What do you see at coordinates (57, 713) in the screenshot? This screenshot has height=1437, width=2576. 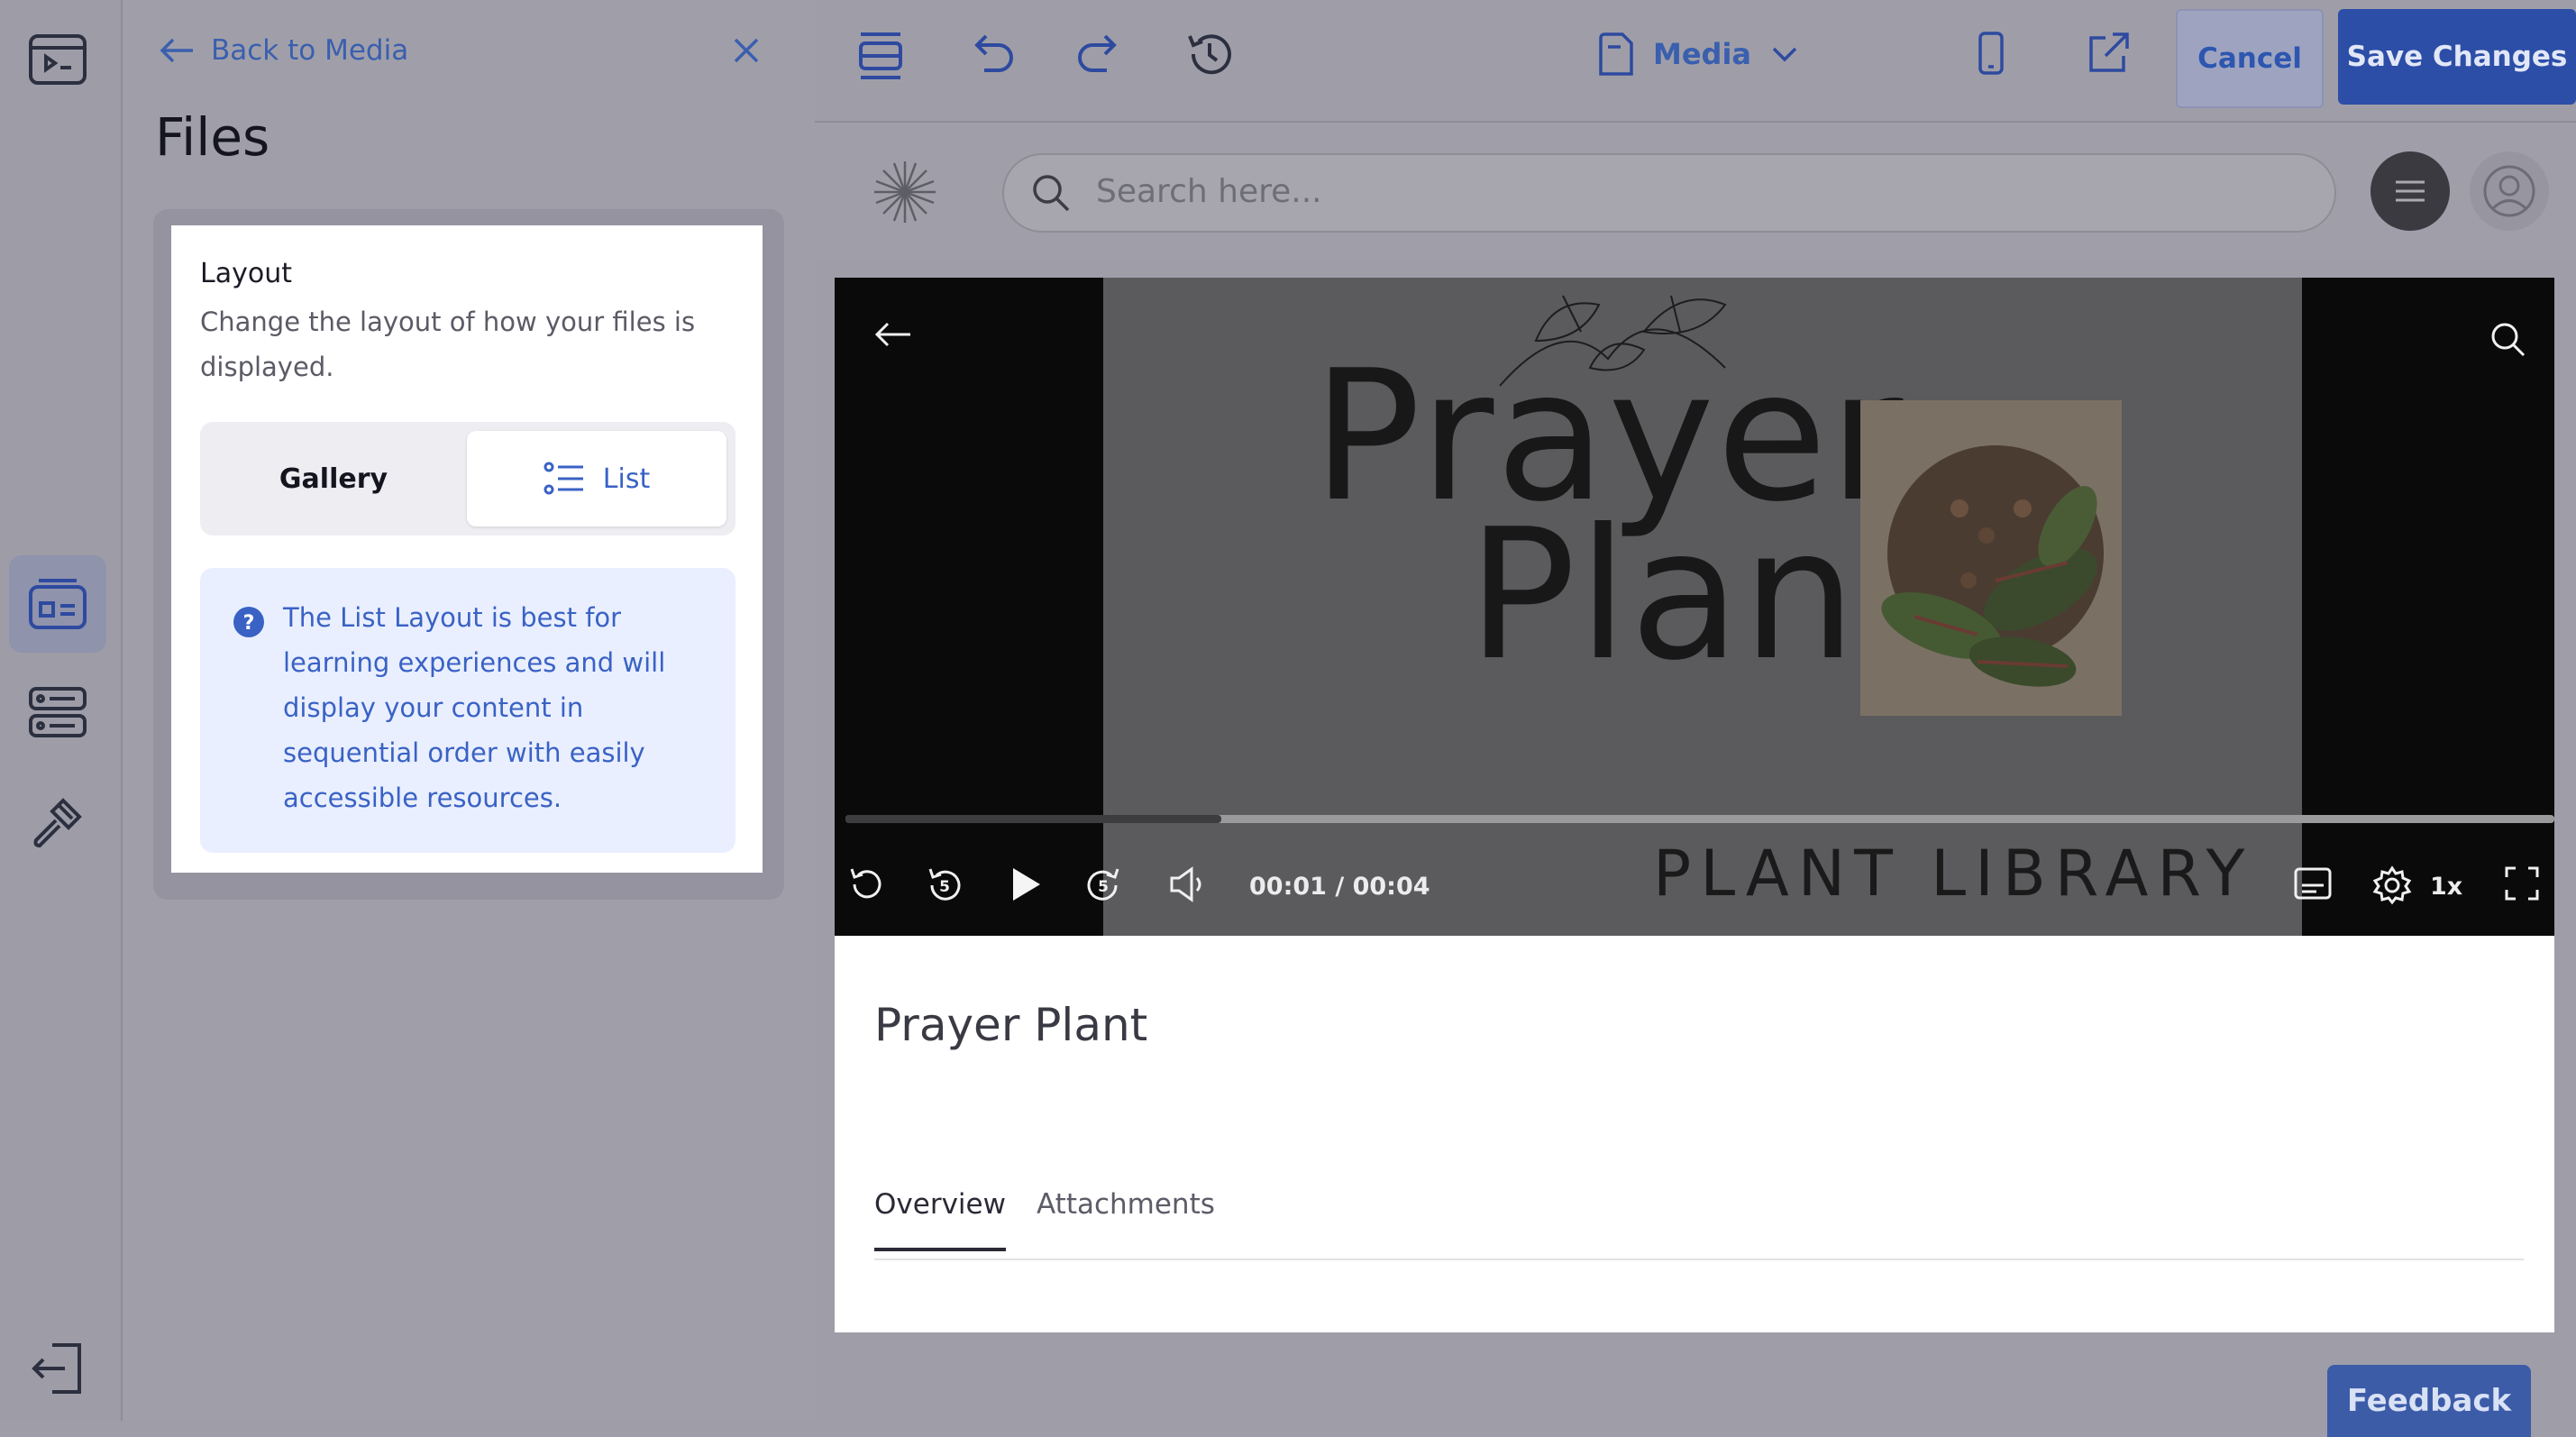 I see `list-settings-icon` at bounding box center [57, 713].